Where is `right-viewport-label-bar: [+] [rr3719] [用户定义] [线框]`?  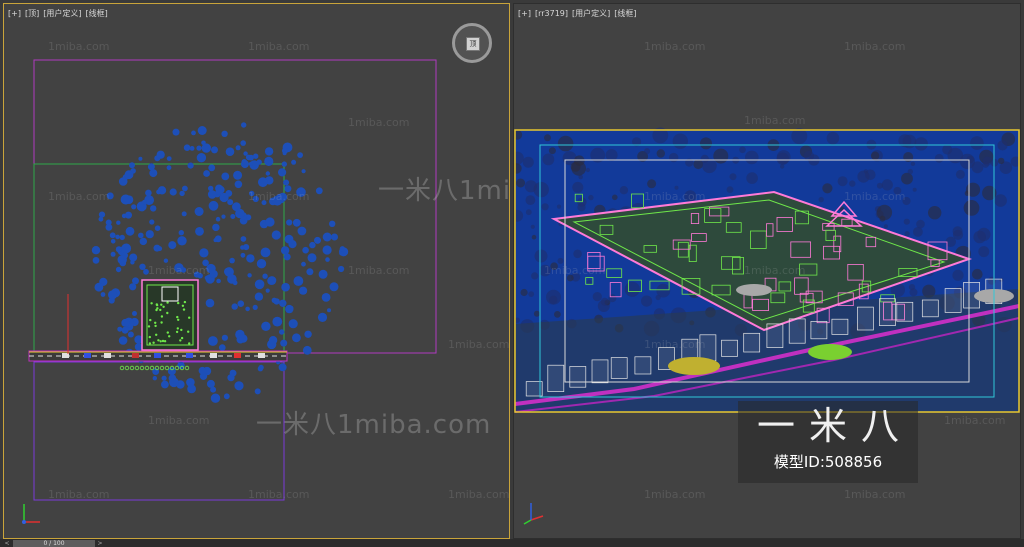 right-viewport-label-bar: [+] [rr3719] [用户定义] [线框] is located at coordinates (579, 13).